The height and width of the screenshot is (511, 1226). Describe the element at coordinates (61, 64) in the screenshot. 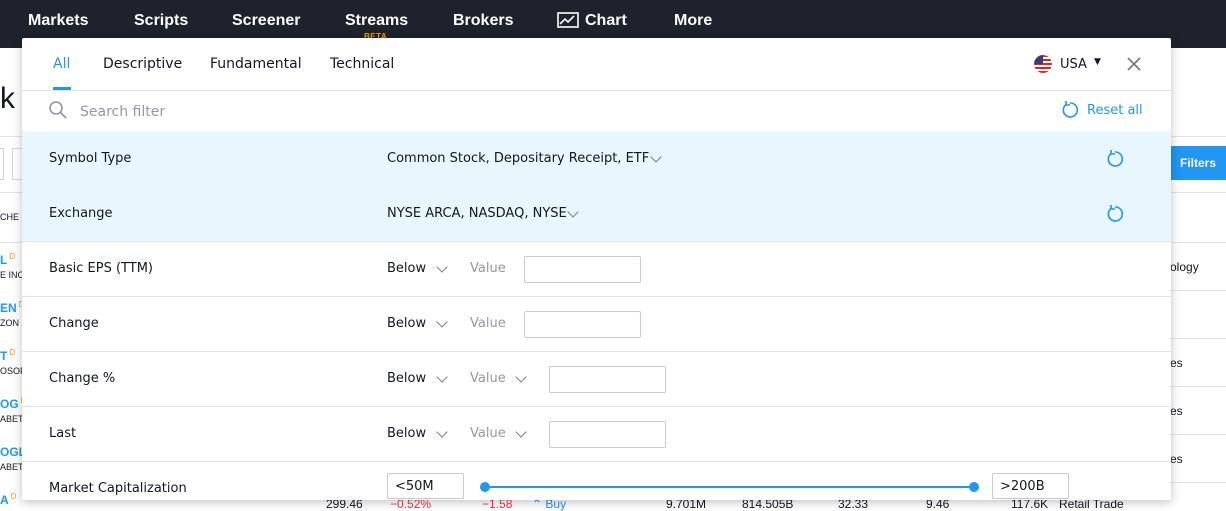

I see `tab-all: All` at that location.